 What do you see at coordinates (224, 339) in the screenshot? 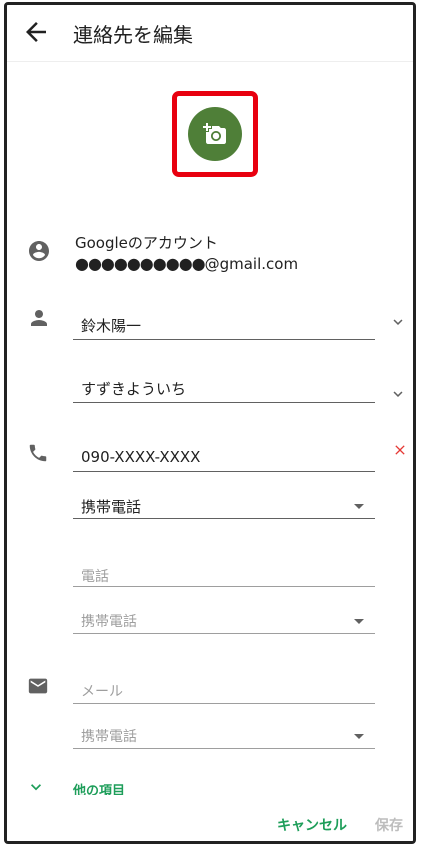
I see `name-underline` at bounding box center [224, 339].